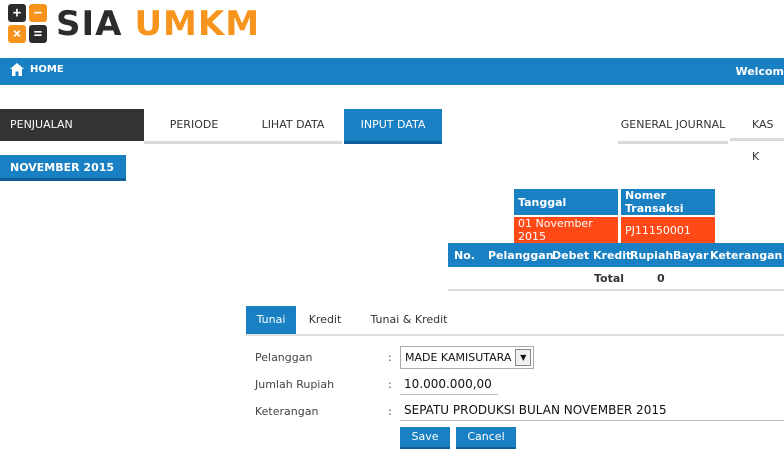 The width and height of the screenshot is (784, 449). I want to click on col-kredit: Kredit, so click(612, 255).